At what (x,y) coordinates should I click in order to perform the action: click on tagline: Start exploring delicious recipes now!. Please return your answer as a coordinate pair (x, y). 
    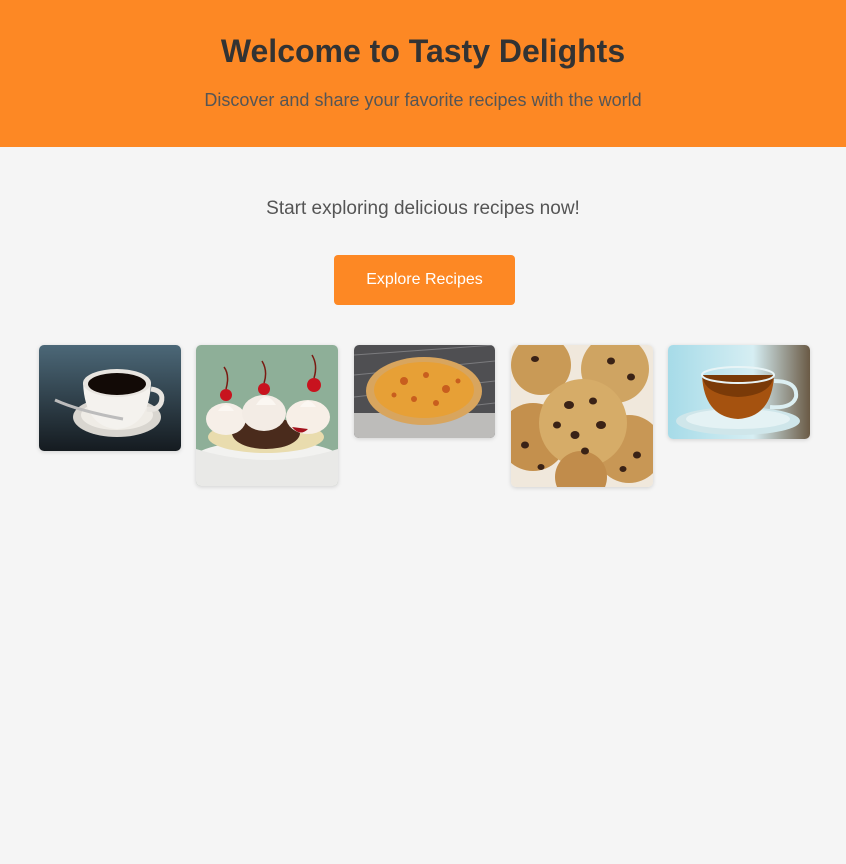
    Looking at the image, I should click on (423, 208).